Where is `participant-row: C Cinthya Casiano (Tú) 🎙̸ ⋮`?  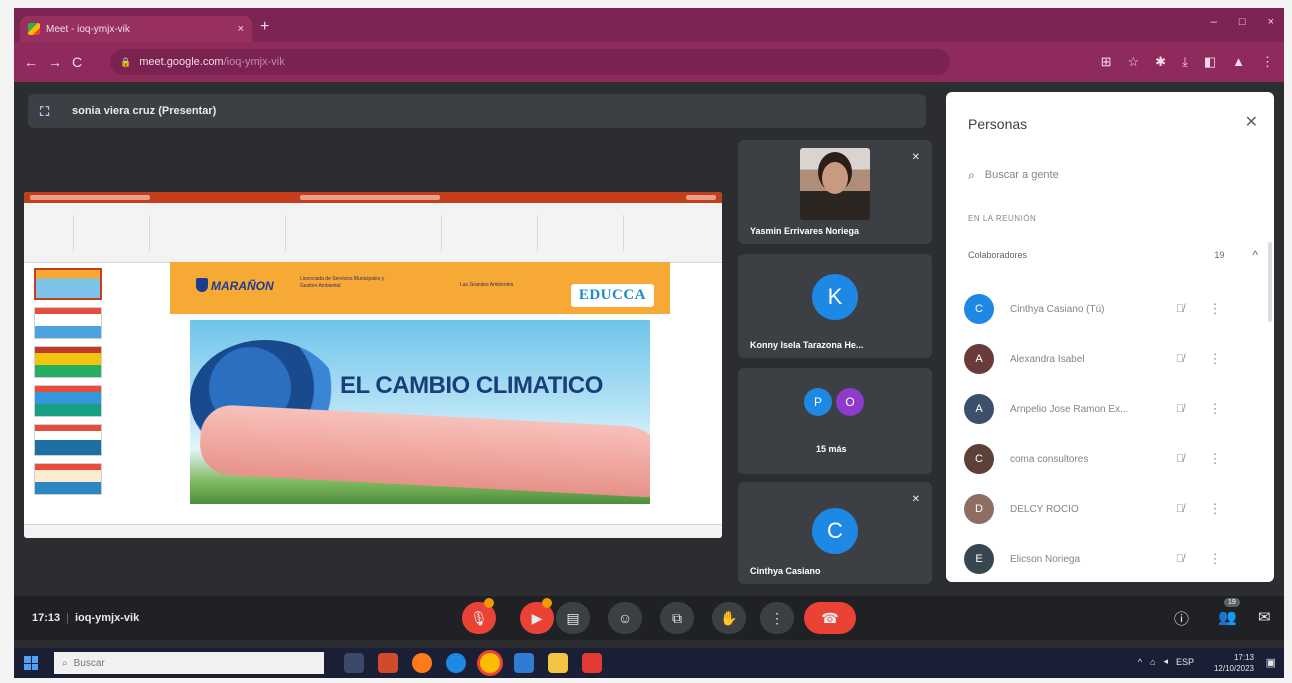 participant-row: C Cinthya Casiano (Tú) 🎙̸ ⋮ is located at coordinates (1114, 309).